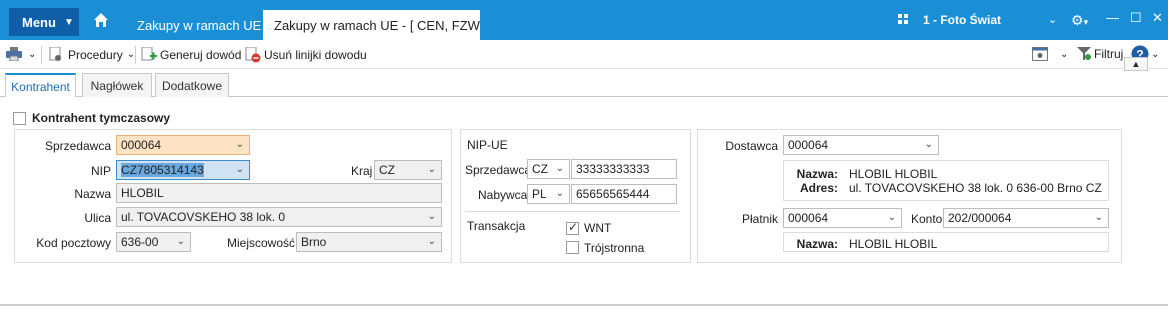  Describe the element at coordinates (1050, 54) in the screenshot. I see `settings-button: ⌄` at that location.